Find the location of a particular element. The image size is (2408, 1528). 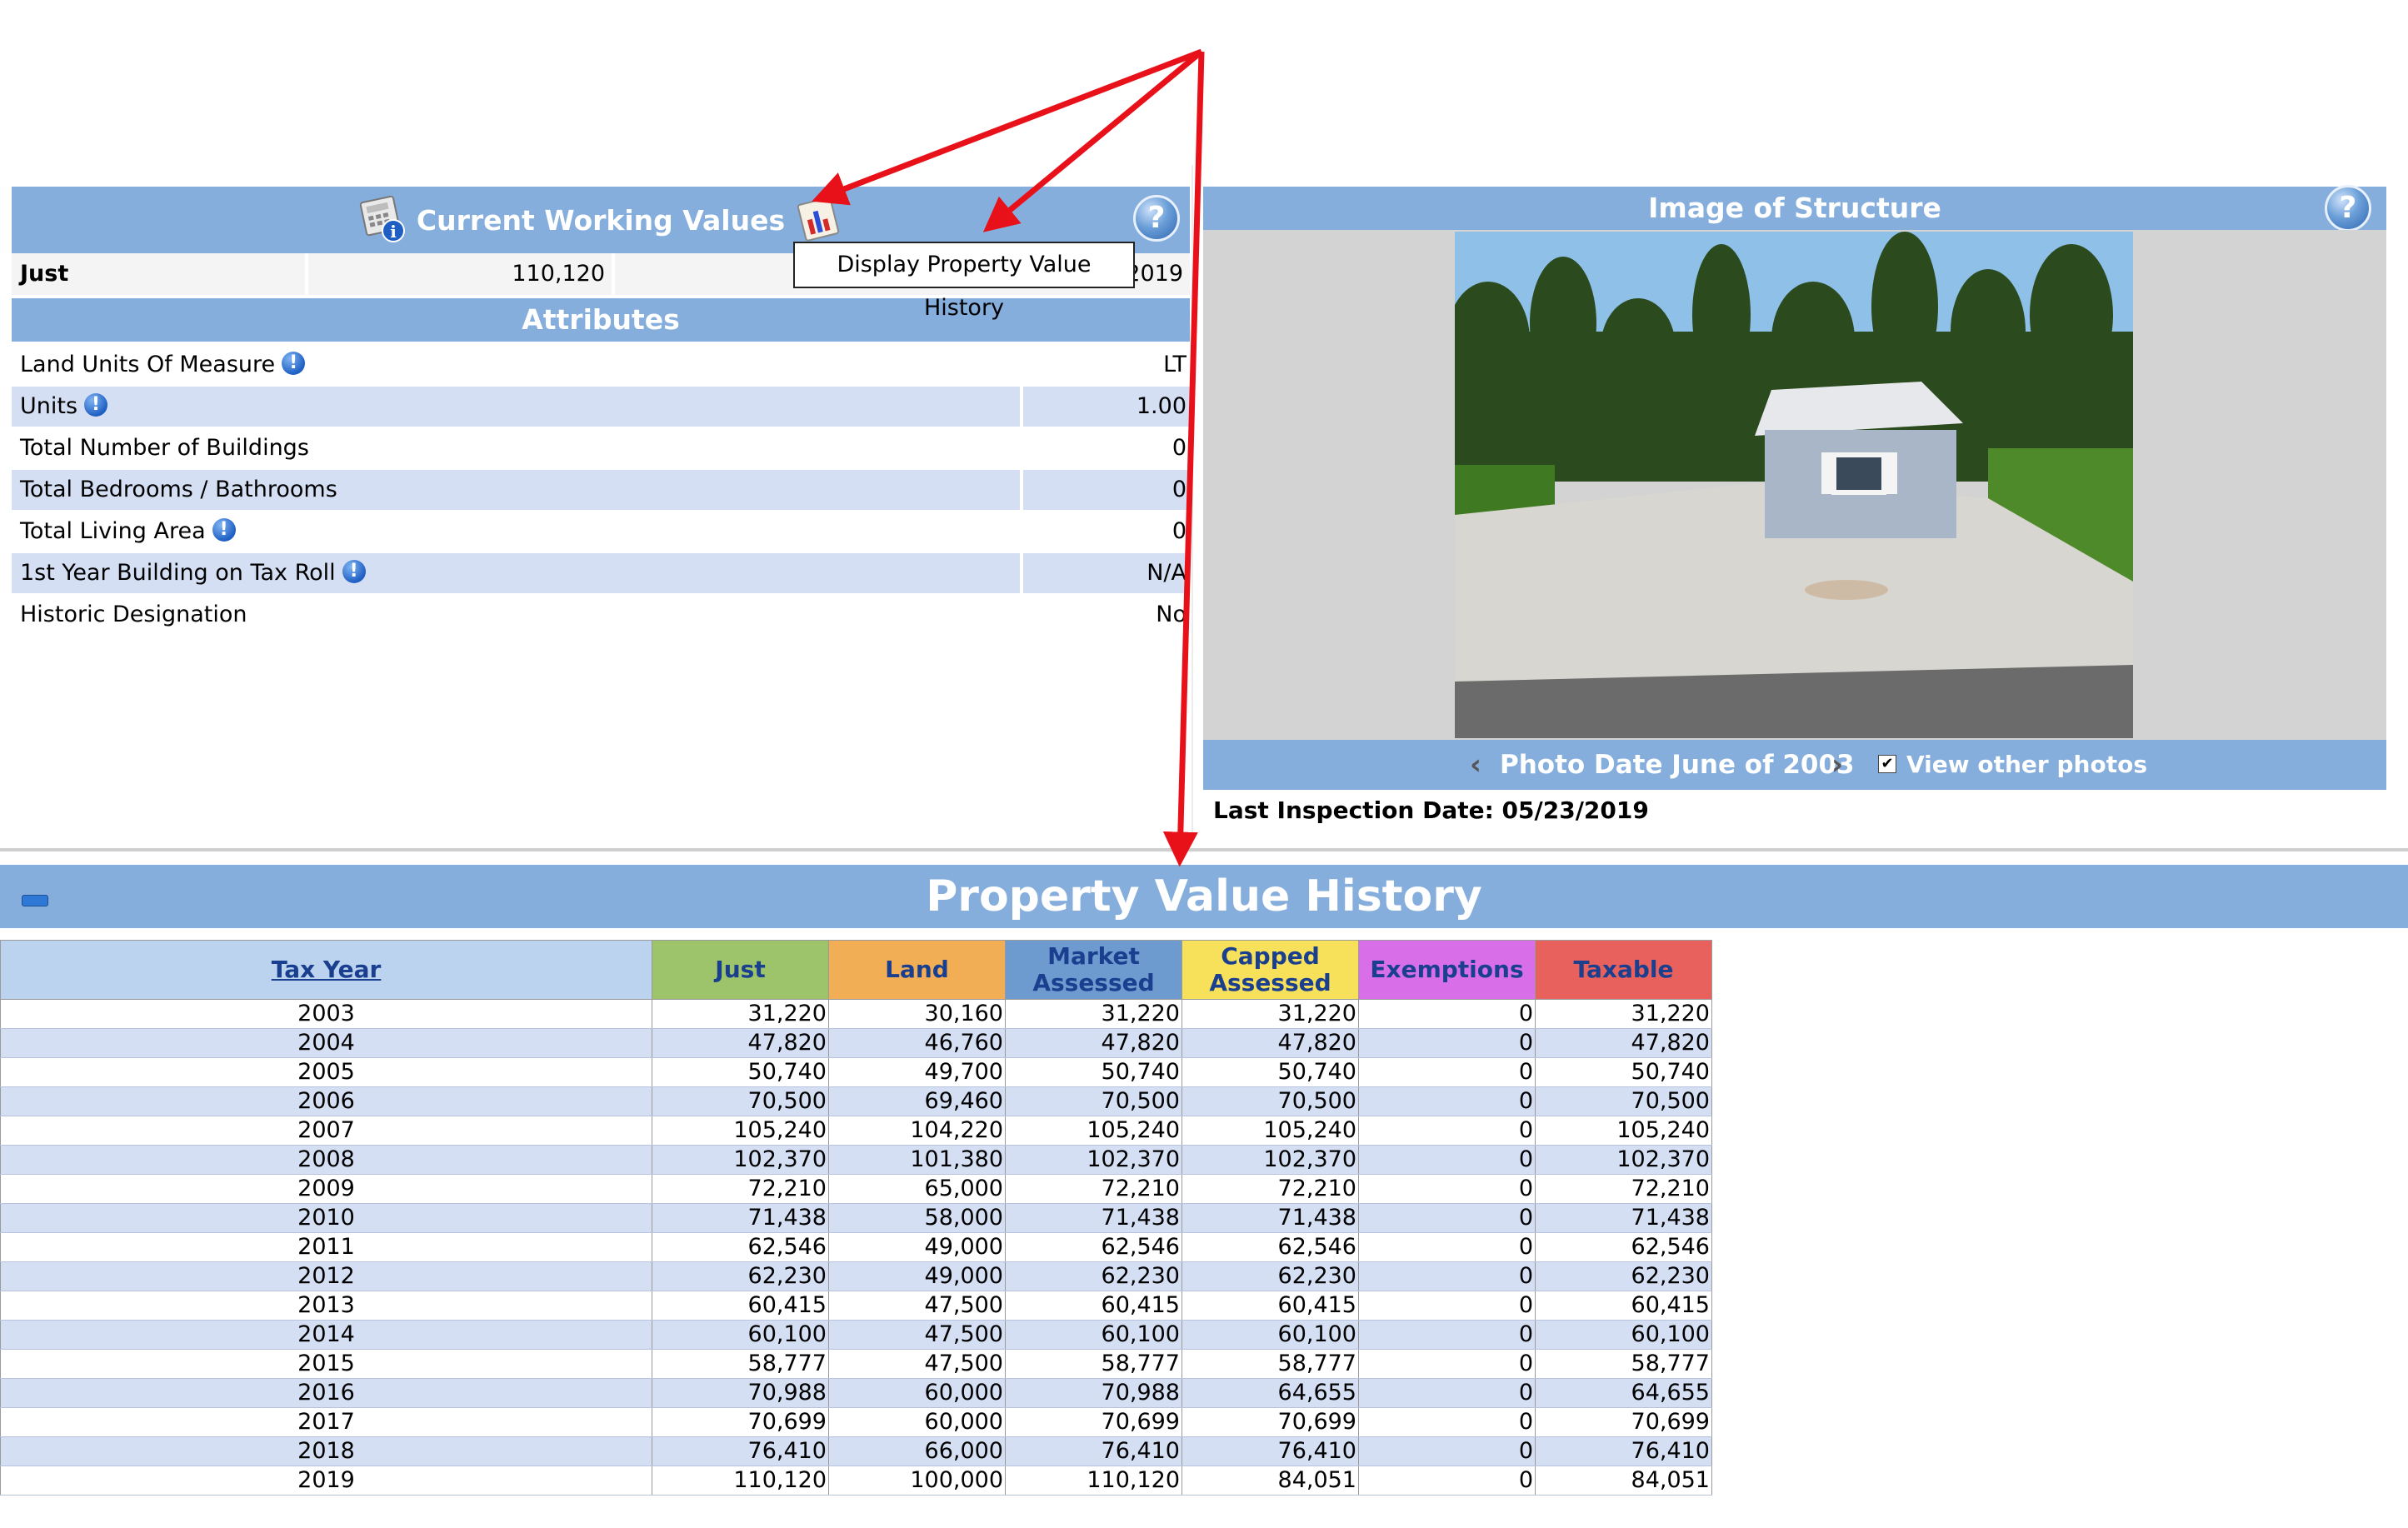

tax-year-cell: 2011 is located at coordinates (326, 1247).